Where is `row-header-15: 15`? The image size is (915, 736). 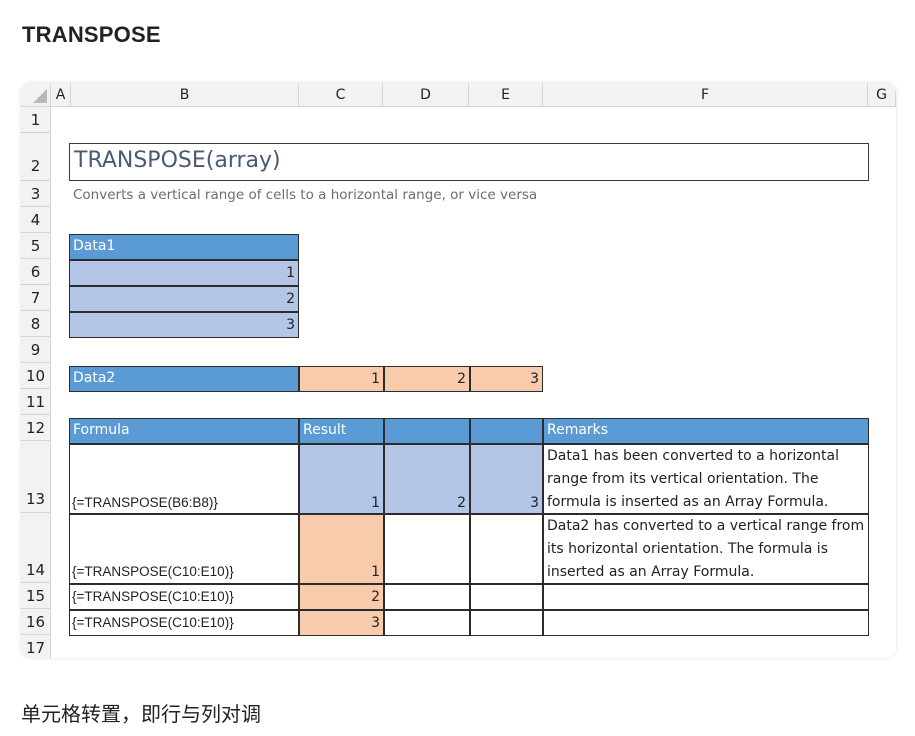
row-header-15: 15 is located at coordinates (36, 596).